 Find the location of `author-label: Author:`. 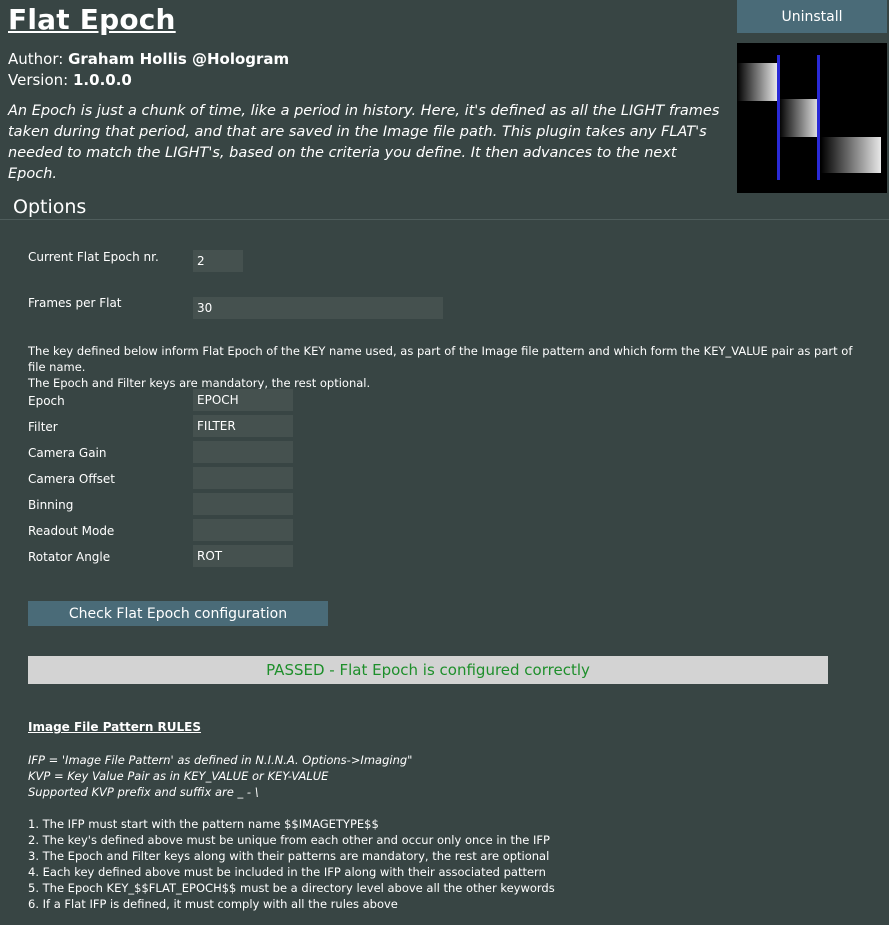

author-label: Author: is located at coordinates (36, 59).